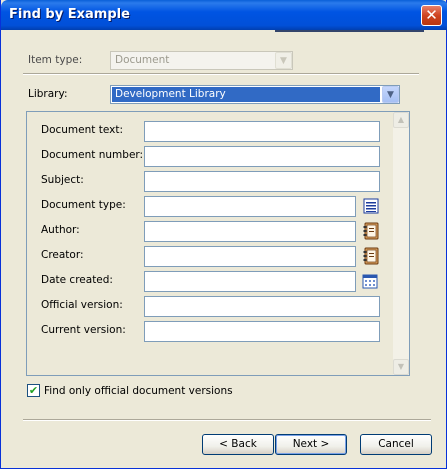 This screenshot has width=447, height=469. Describe the element at coordinates (60, 230) in the screenshot. I see `author-label: Author:` at that location.